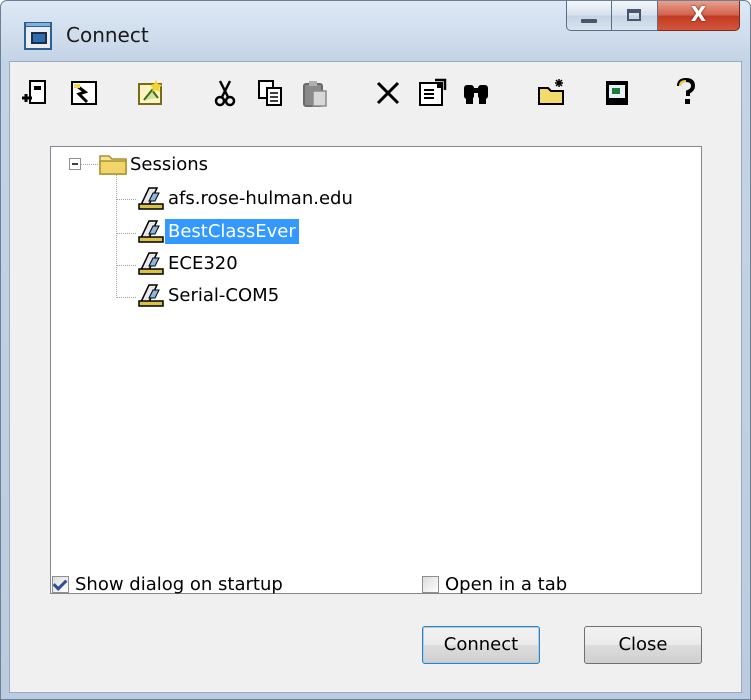 The height and width of the screenshot is (700, 751). I want to click on session-label: afs.rose-hulman.edu, so click(260, 198).